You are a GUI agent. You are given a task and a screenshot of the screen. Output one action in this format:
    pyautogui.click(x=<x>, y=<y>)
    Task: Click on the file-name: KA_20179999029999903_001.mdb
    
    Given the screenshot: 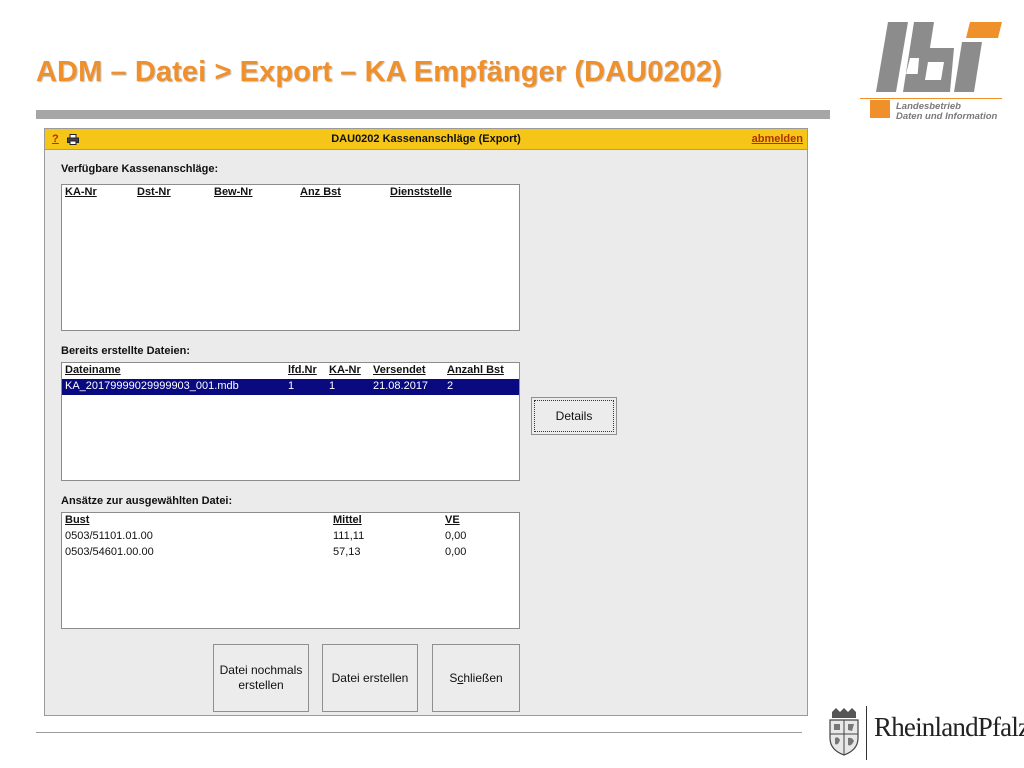 What is the action you would take?
    pyautogui.click(x=152, y=386)
    